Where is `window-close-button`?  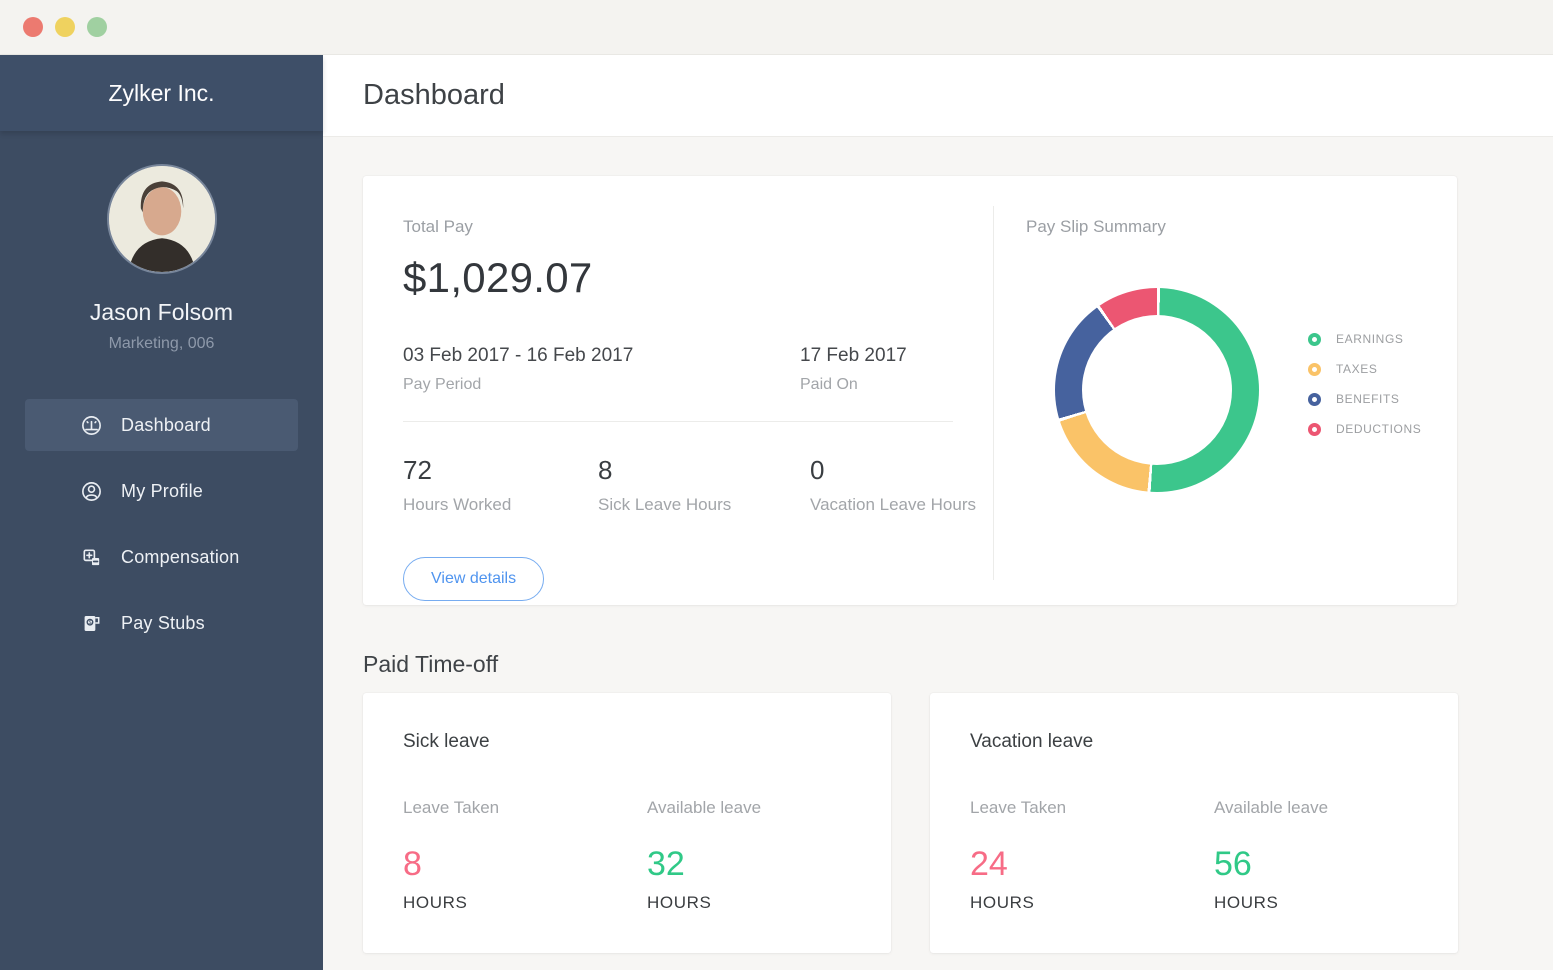 window-close-button is located at coordinates (33, 27).